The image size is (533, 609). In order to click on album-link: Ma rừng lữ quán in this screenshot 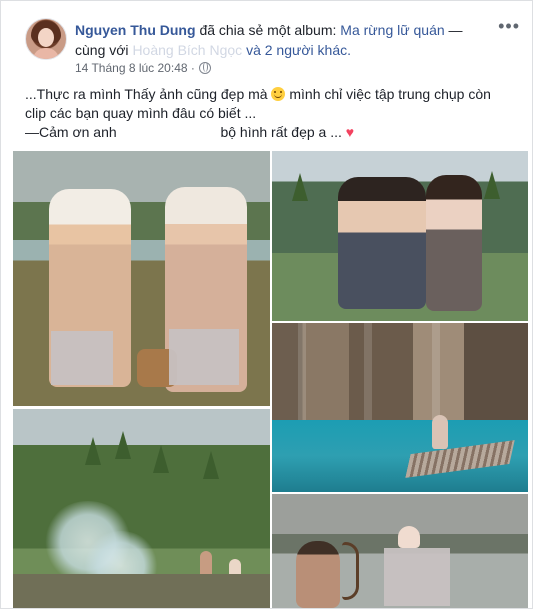, I will do `click(392, 30)`.